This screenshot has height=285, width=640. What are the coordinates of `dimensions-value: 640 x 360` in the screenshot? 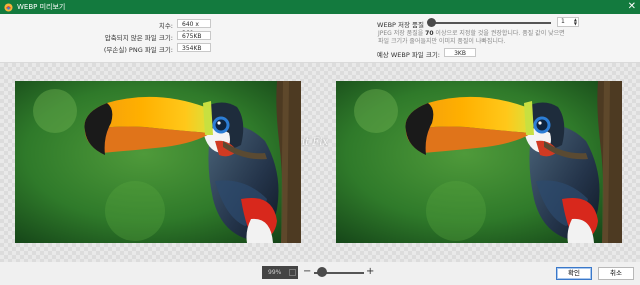 It's located at (194, 28).